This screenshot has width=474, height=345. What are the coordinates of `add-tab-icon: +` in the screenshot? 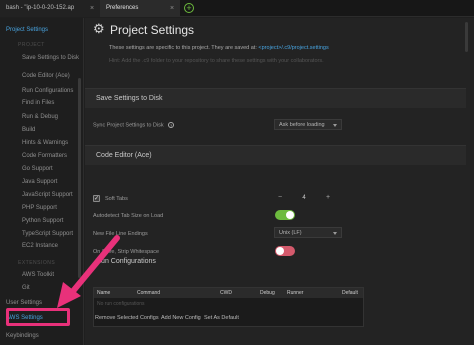 It's located at (189, 8).